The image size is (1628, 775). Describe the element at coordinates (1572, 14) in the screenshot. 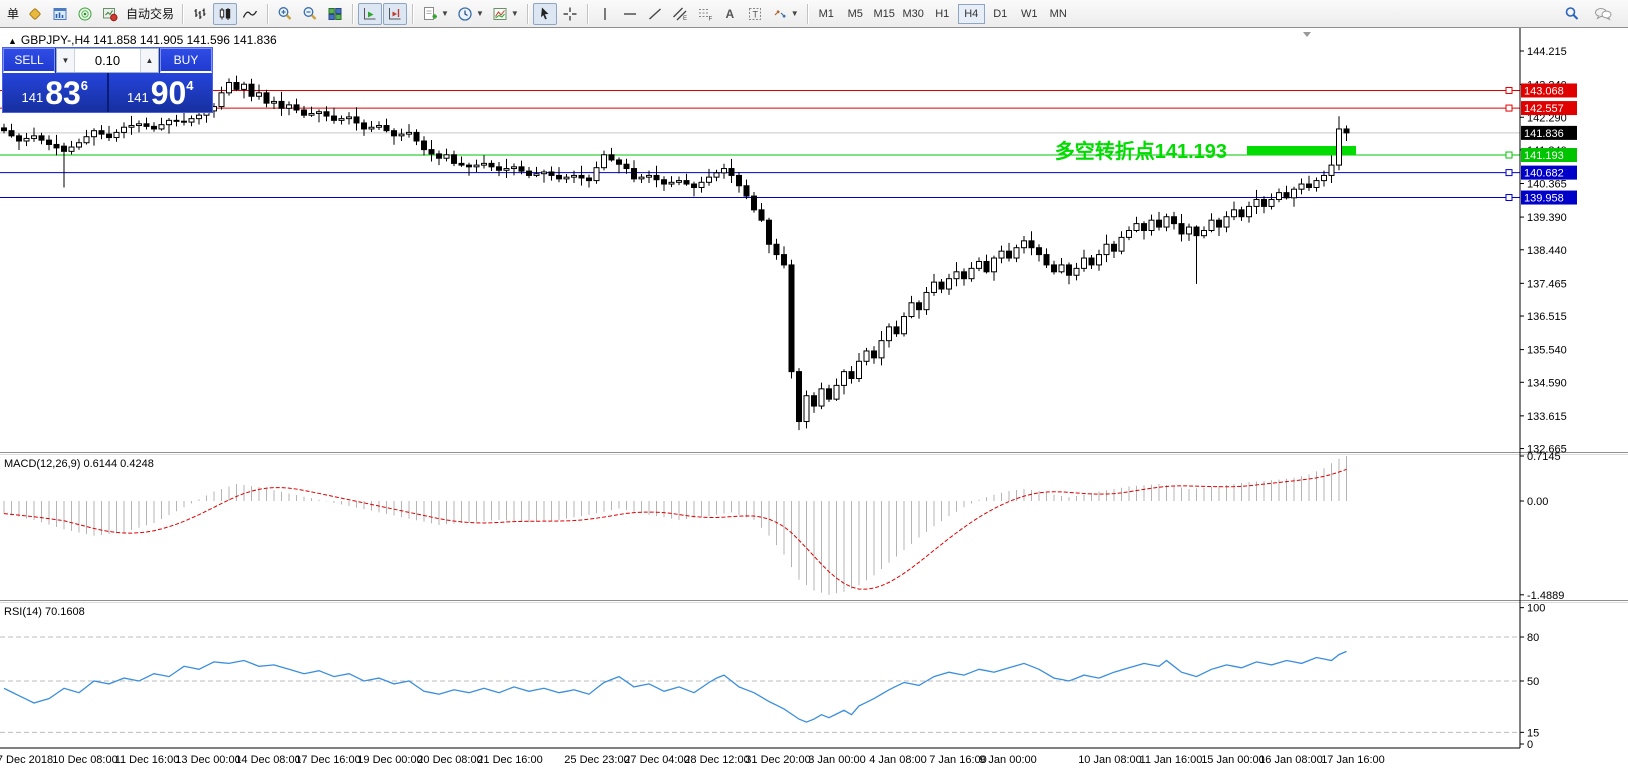

I see `search-icon` at that location.